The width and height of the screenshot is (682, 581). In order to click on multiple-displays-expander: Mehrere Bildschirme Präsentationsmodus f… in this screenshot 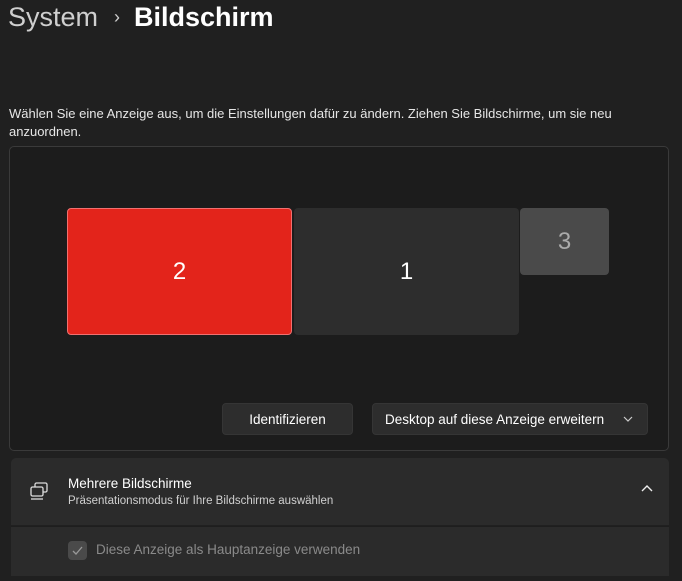, I will do `click(340, 491)`.